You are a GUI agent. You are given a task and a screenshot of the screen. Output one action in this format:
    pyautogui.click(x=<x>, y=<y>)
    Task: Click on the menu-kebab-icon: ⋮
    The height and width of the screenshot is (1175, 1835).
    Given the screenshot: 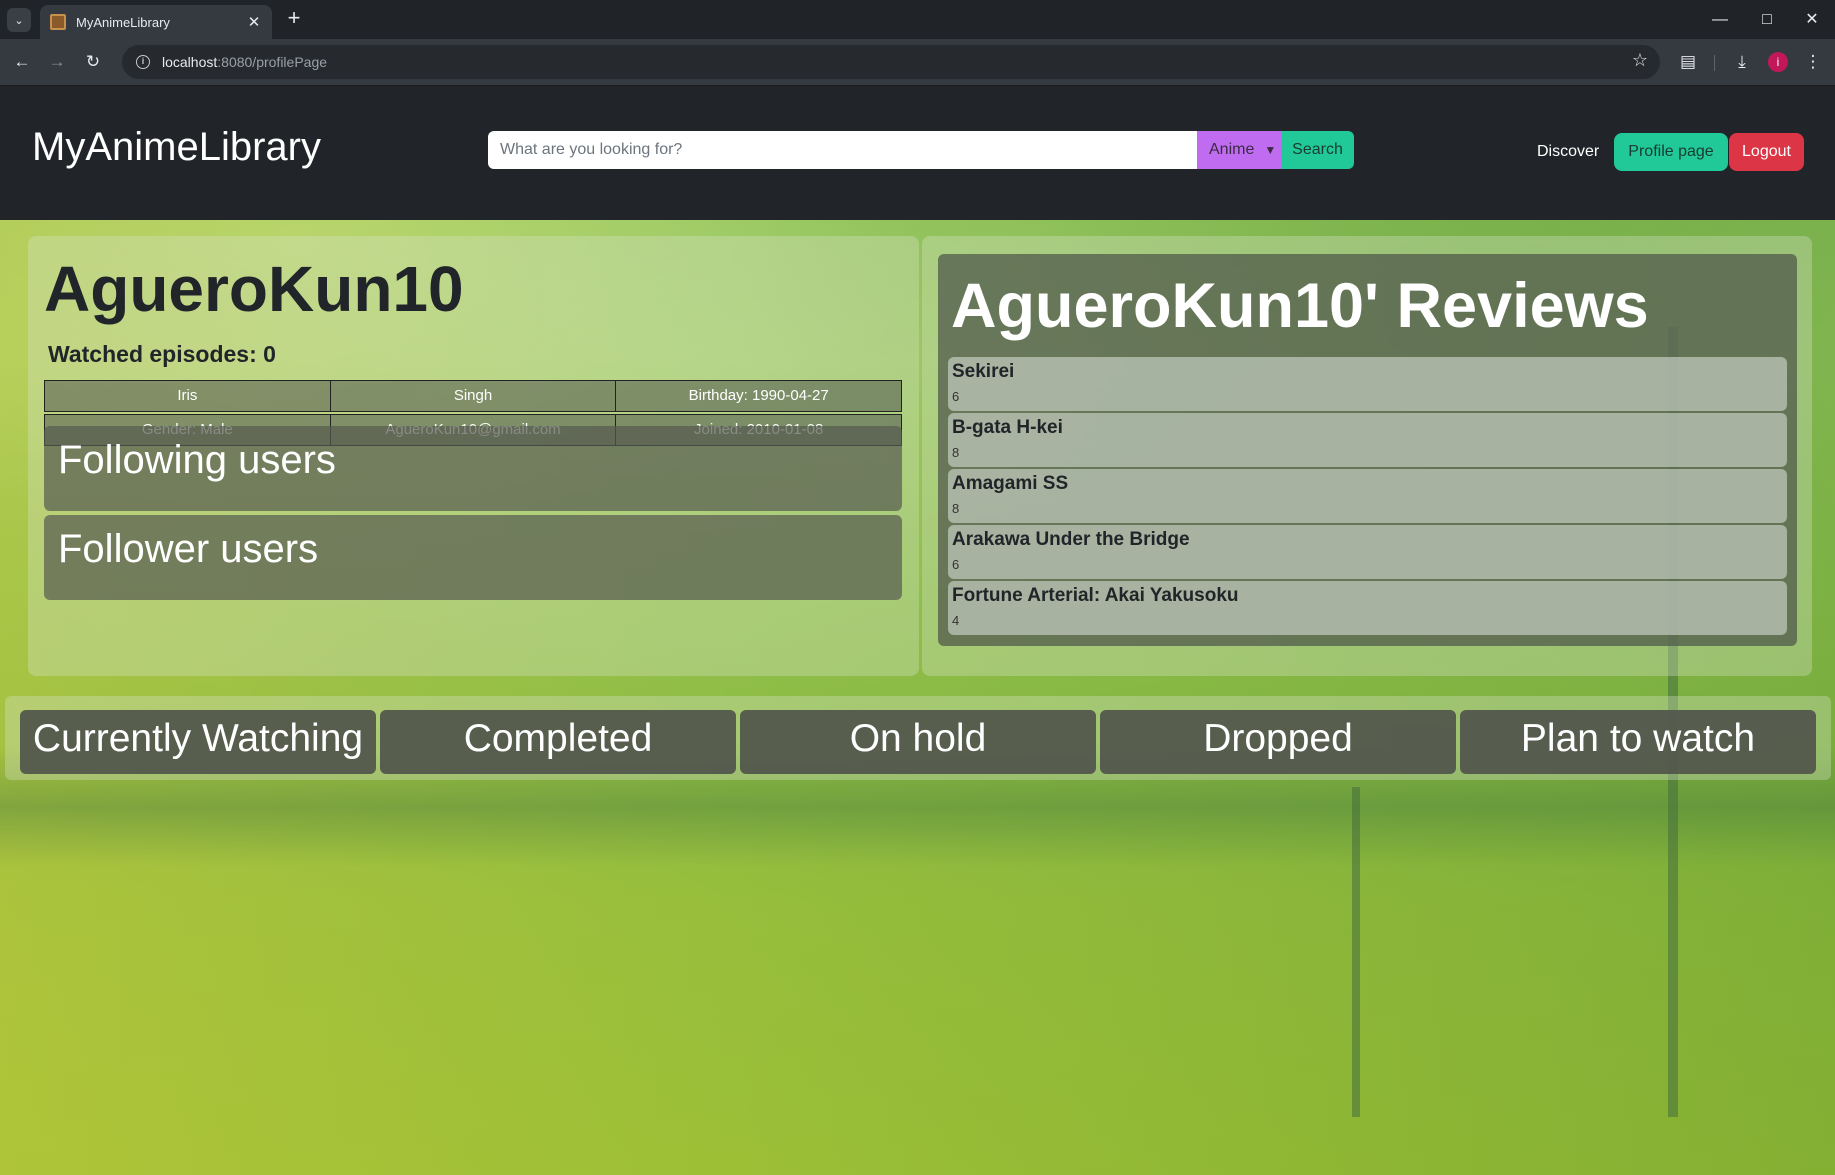 What is the action you would take?
    pyautogui.click(x=1813, y=62)
    